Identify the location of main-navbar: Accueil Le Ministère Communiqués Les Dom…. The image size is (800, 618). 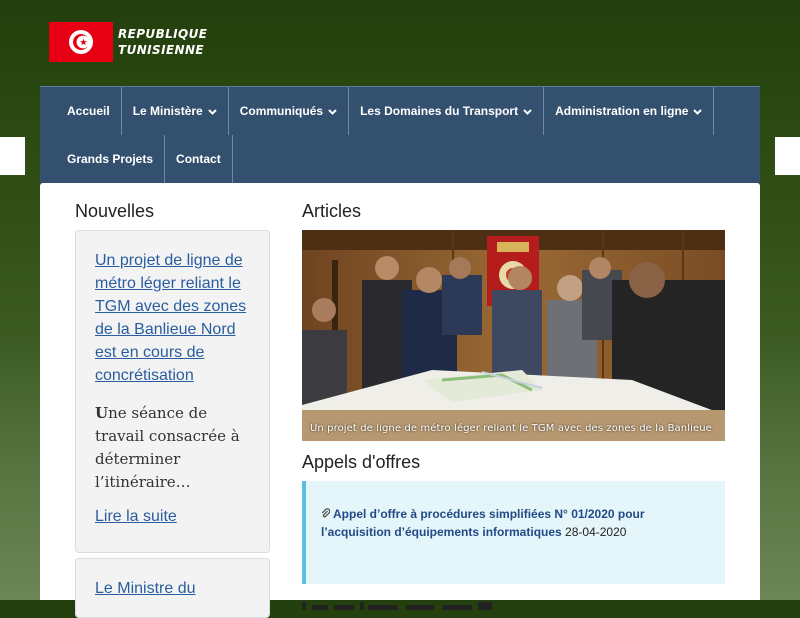
(400, 135).